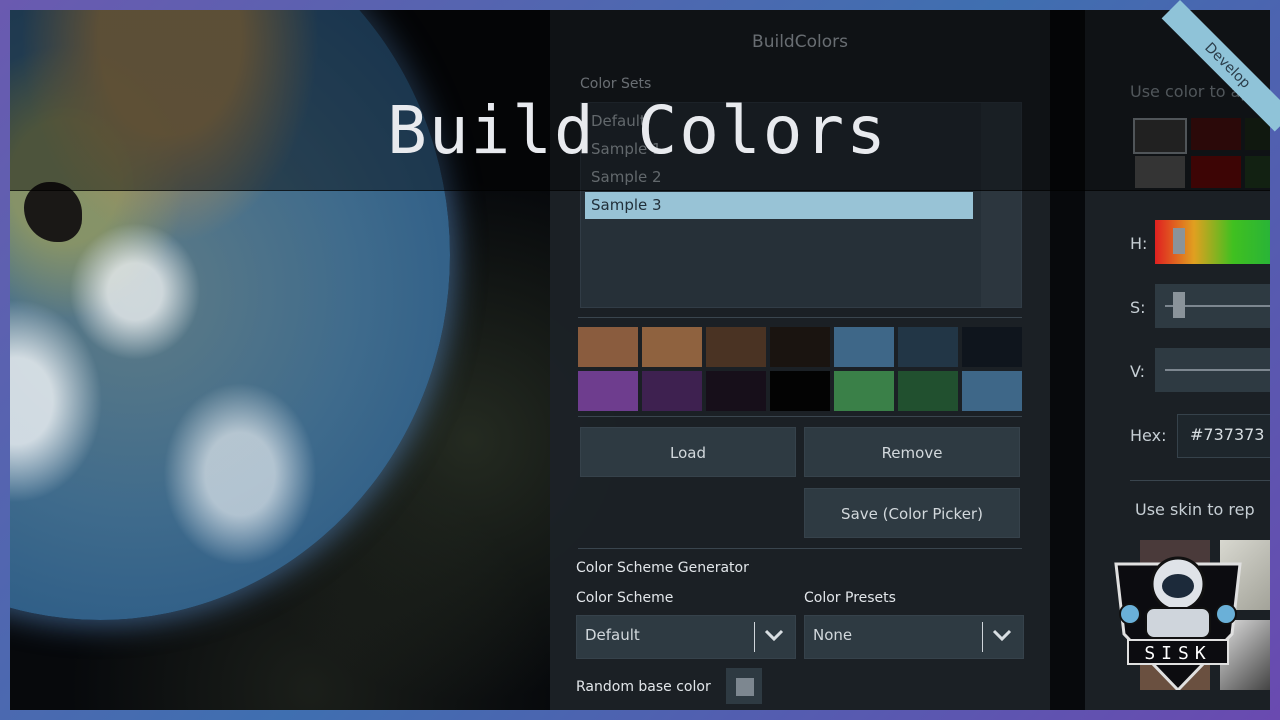 This screenshot has height=720, width=1280. Describe the element at coordinates (912, 513) in the screenshot. I see `save-color-picker-button: Save (Color Picker)` at that location.